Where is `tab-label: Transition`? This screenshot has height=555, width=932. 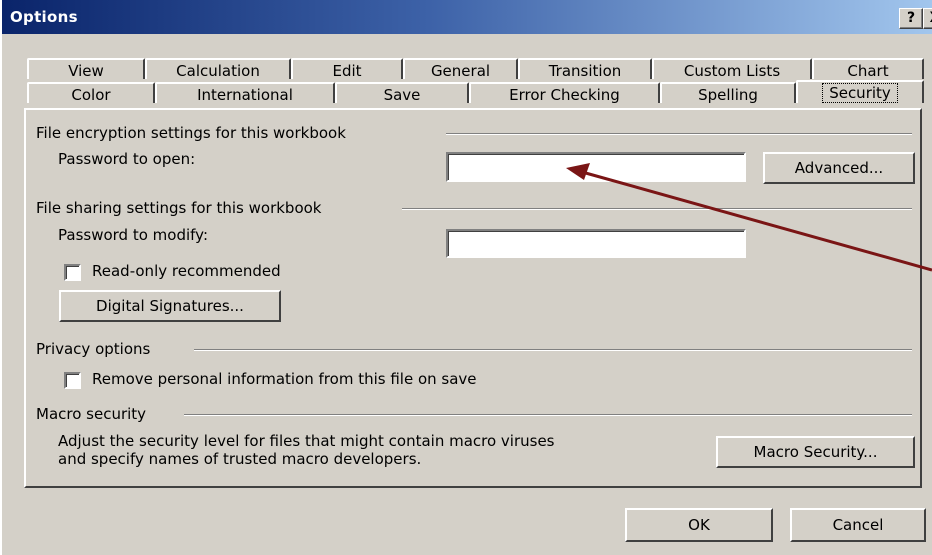
tab-label: Transition is located at coordinates (585, 71).